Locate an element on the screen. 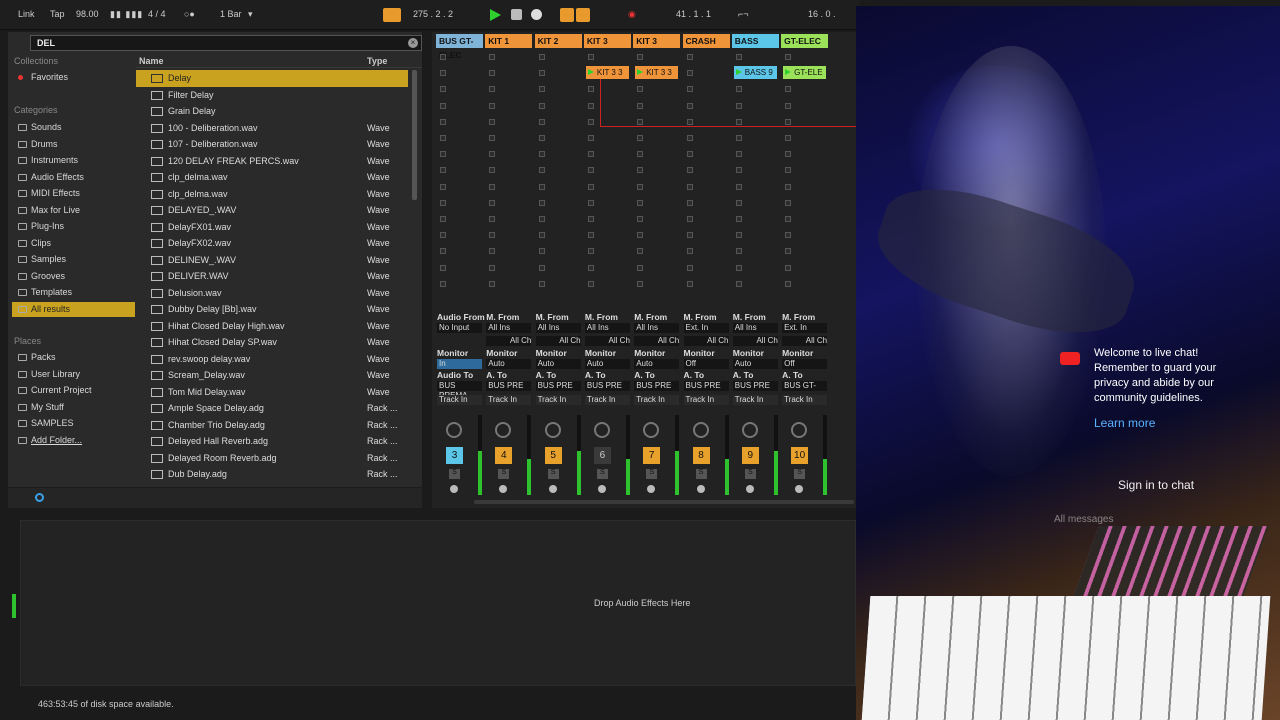 This screenshot has height=720, width=1280. overdub-button is located at coordinates (567, 15).